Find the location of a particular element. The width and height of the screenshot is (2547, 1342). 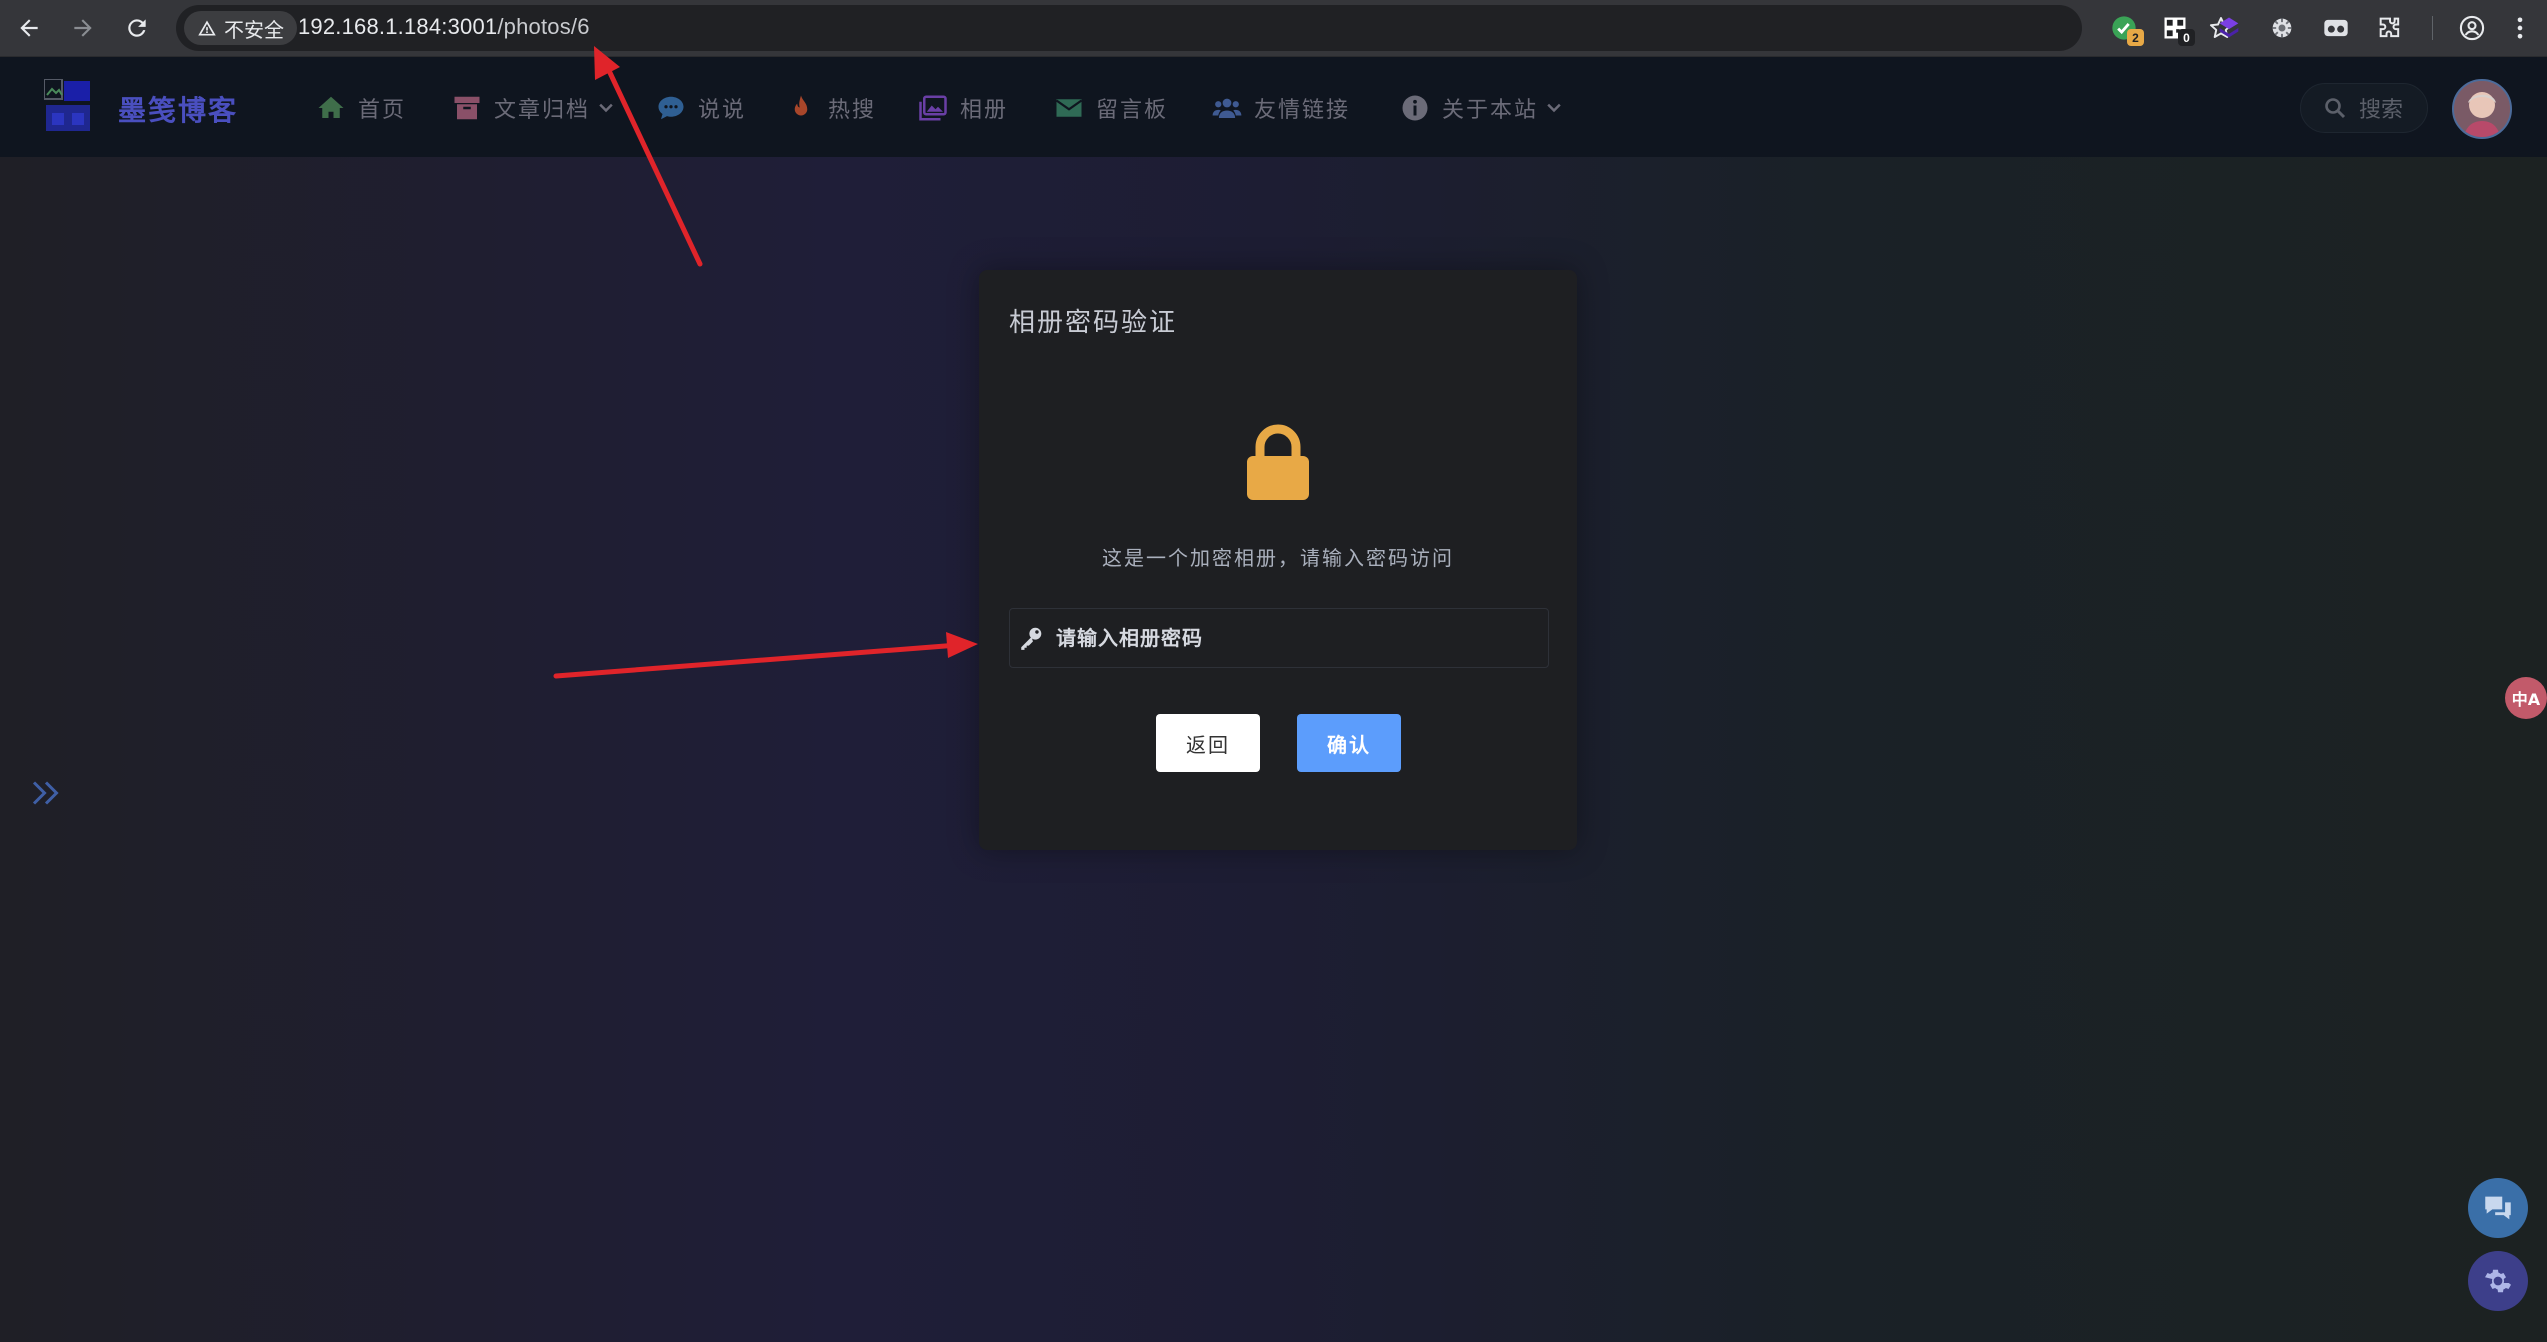

extension-cube-button is located at coordinates (2229, 28).